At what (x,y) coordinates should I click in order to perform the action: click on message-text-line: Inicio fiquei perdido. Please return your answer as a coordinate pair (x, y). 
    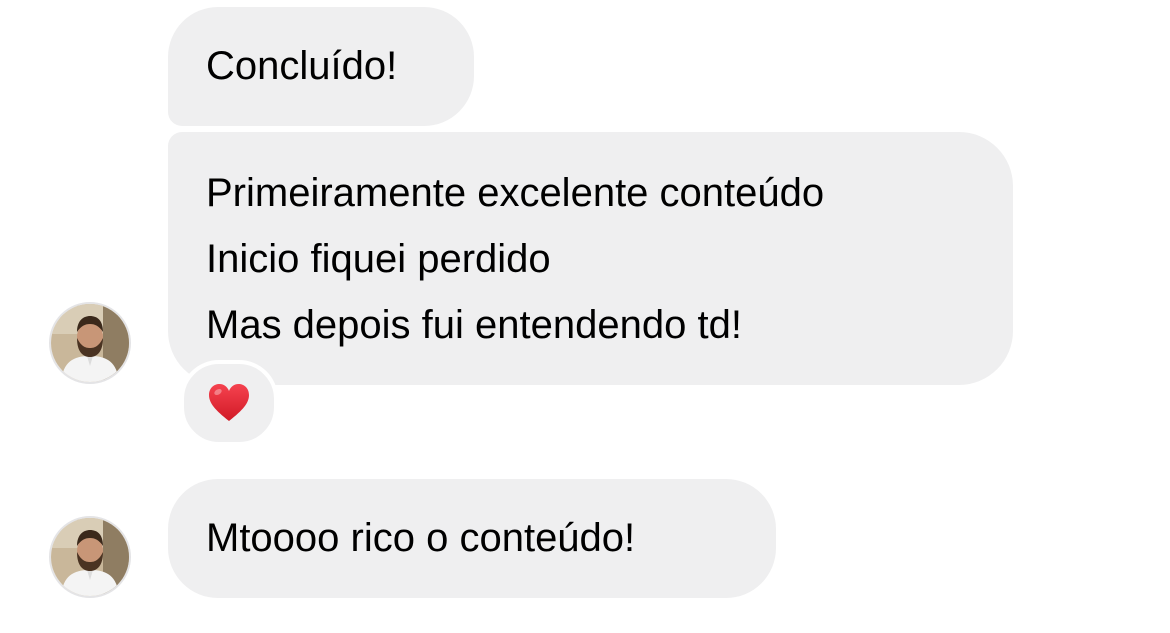
    Looking at the image, I should click on (378, 259).